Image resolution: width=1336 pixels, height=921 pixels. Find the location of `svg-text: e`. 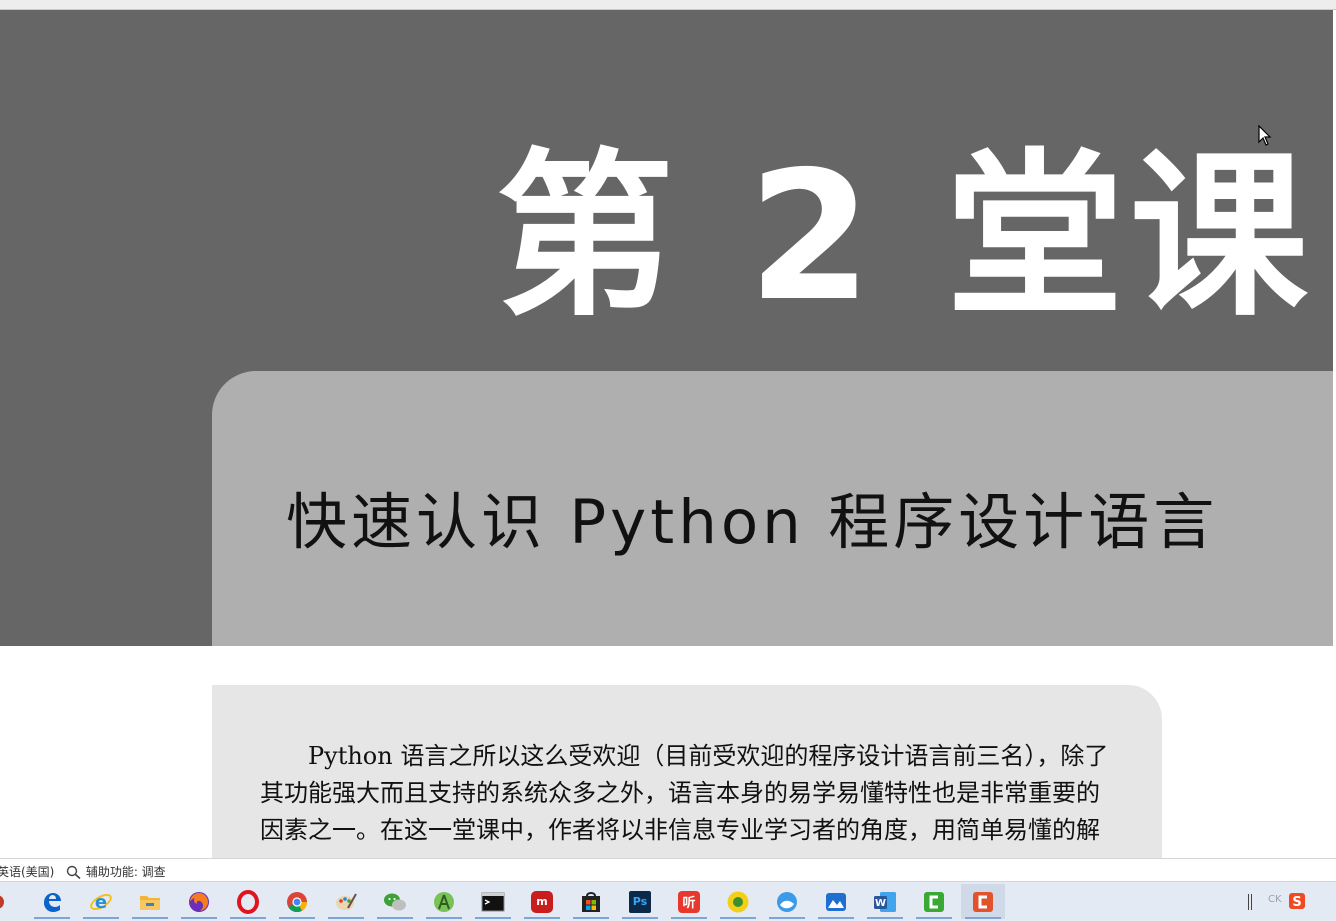

svg-text: e is located at coordinates (101, 902).